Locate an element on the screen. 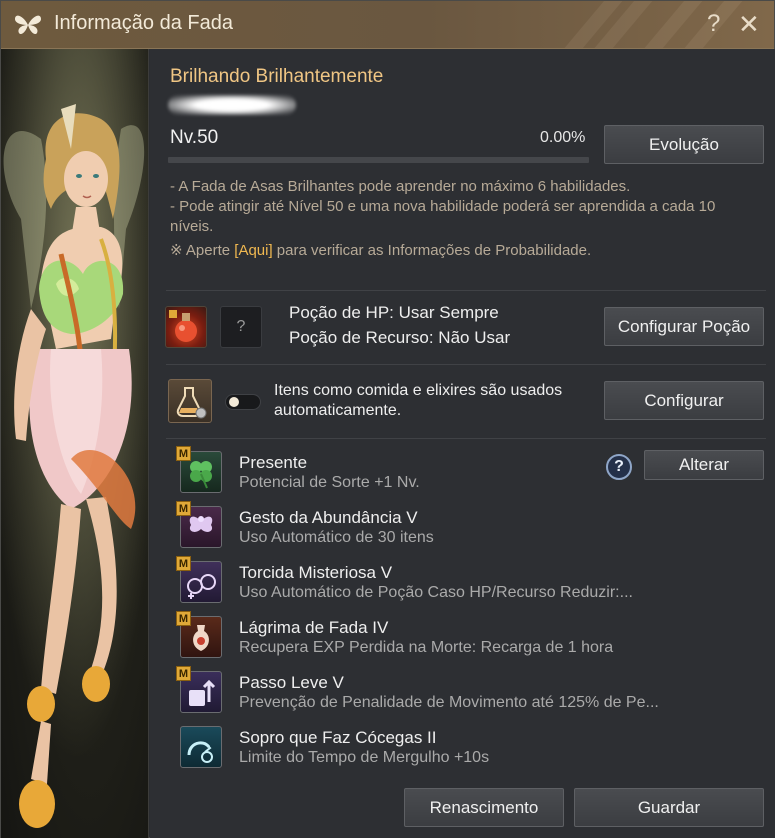 The width and height of the screenshot is (775, 838). title-bar: Informação da Fada ? ✕ is located at coordinates (387, 25).